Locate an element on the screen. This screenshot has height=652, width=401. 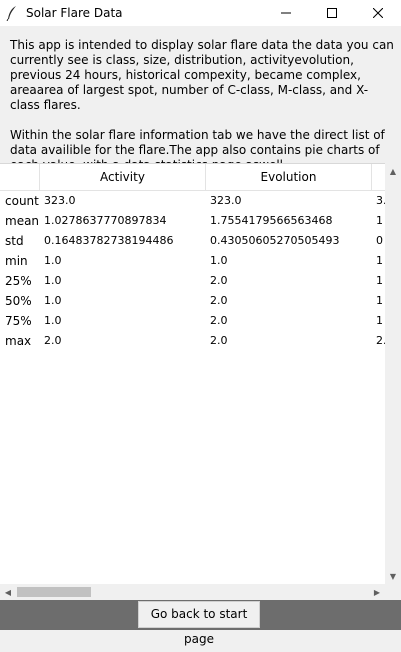
evolution-cell: 1.0 is located at coordinates (219, 260).